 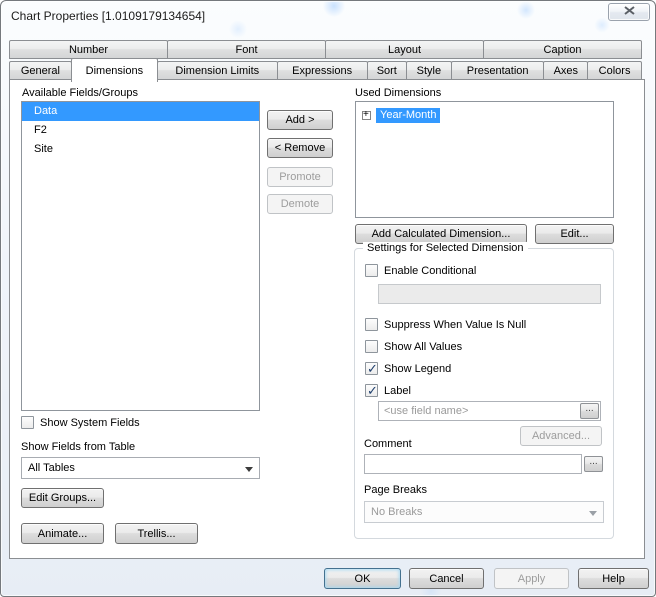 I want to click on list-item: Site, so click(x=140, y=149).